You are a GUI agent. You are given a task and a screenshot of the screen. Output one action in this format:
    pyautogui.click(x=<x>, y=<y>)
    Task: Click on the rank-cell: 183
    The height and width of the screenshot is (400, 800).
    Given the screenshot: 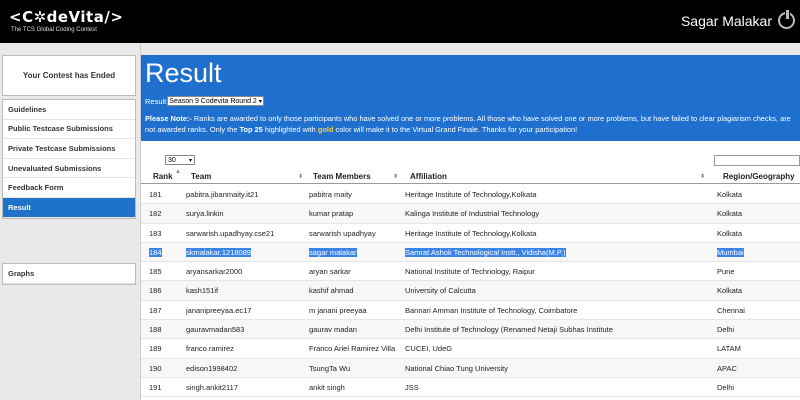 What is the action you would take?
    pyautogui.click(x=155, y=233)
    